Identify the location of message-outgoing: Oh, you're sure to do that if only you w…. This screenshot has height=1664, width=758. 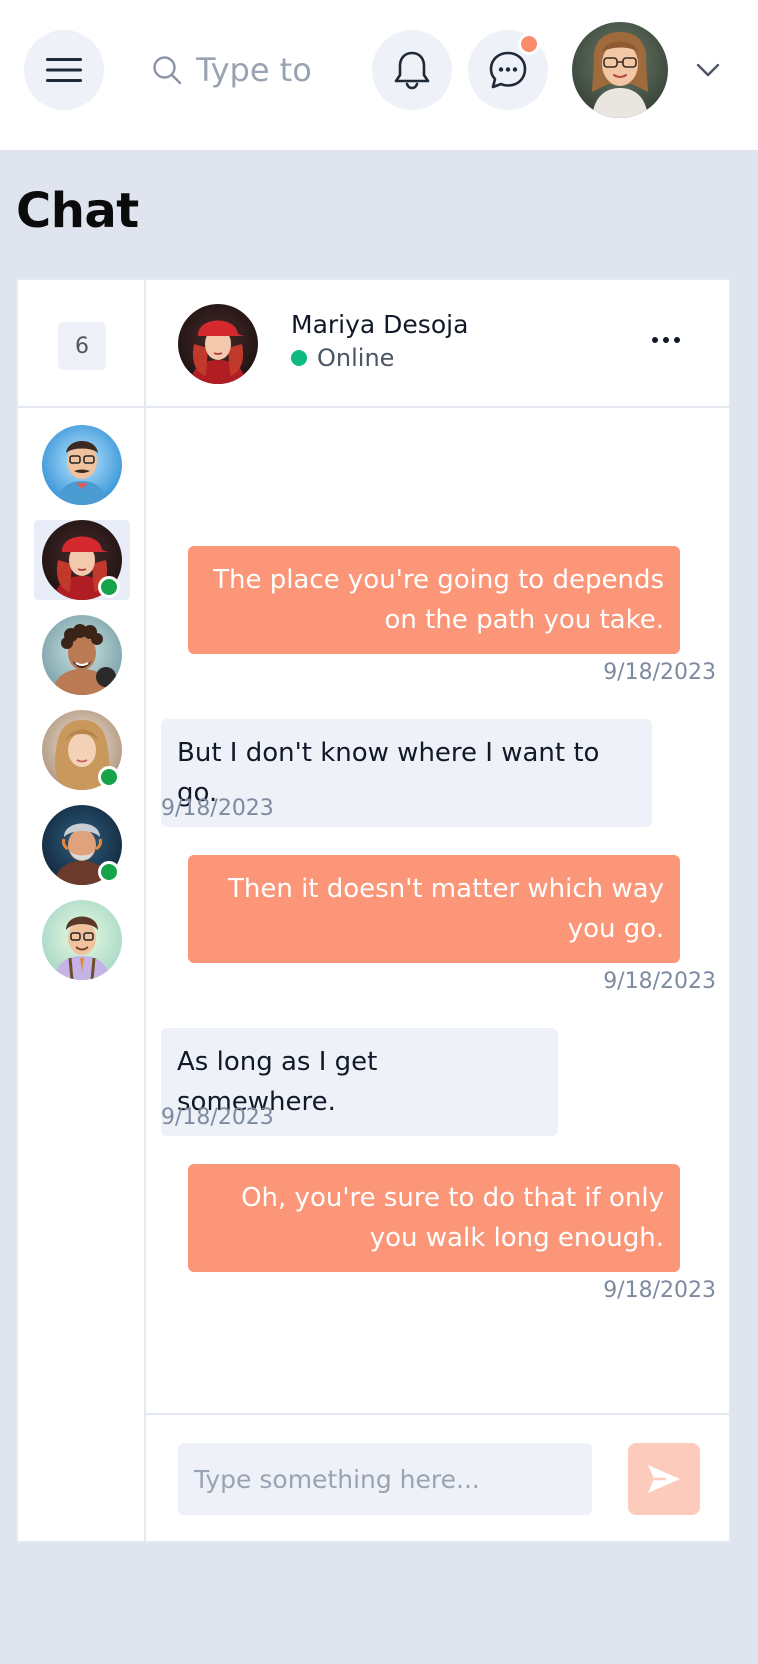
(434, 1218).